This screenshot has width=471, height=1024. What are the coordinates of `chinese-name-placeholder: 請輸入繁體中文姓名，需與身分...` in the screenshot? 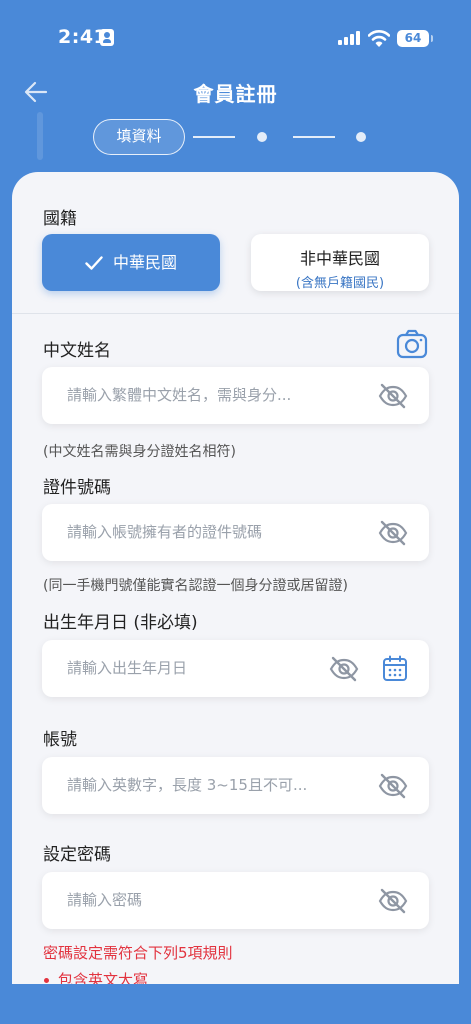 It's located at (179, 395).